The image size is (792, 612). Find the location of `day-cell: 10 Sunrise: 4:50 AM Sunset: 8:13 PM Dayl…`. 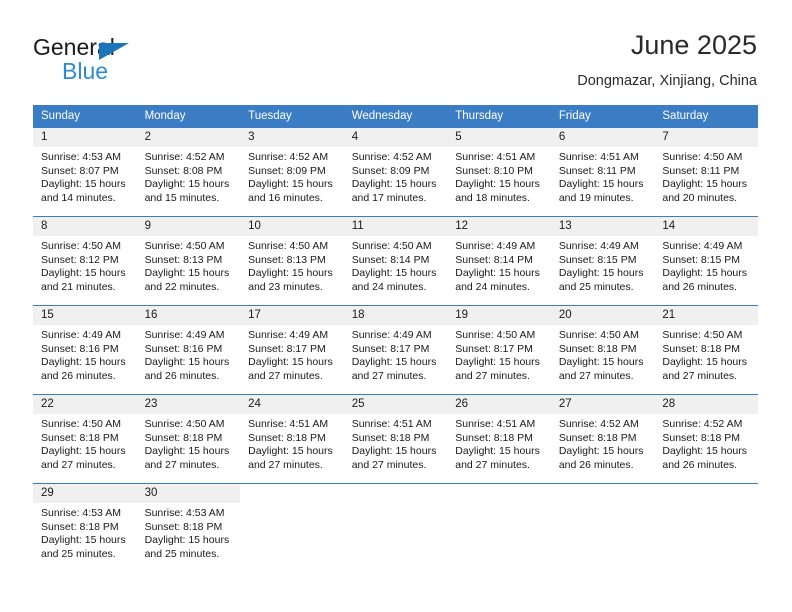

day-cell: 10 Sunrise: 4:50 AM Sunset: 8:13 PM Dayl… is located at coordinates (292, 261).